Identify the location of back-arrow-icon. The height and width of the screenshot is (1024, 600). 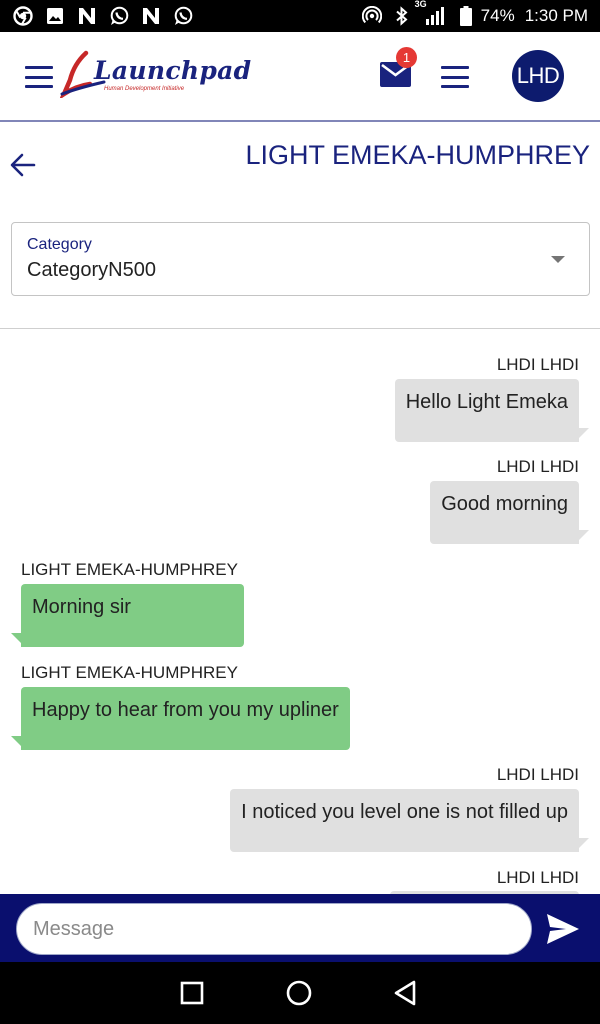
(23, 165).